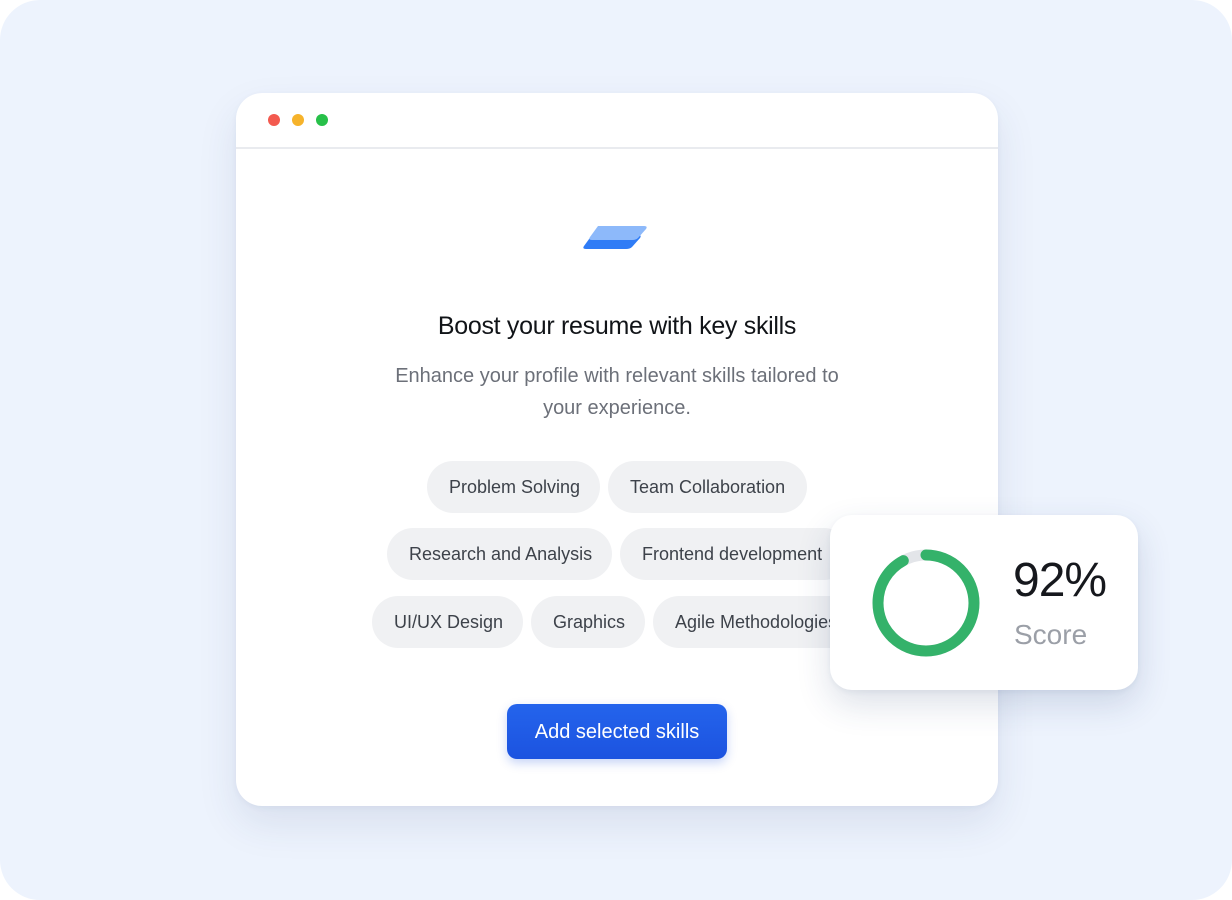  Describe the element at coordinates (588, 622) in the screenshot. I see `skill-chip: Graphics` at that location.